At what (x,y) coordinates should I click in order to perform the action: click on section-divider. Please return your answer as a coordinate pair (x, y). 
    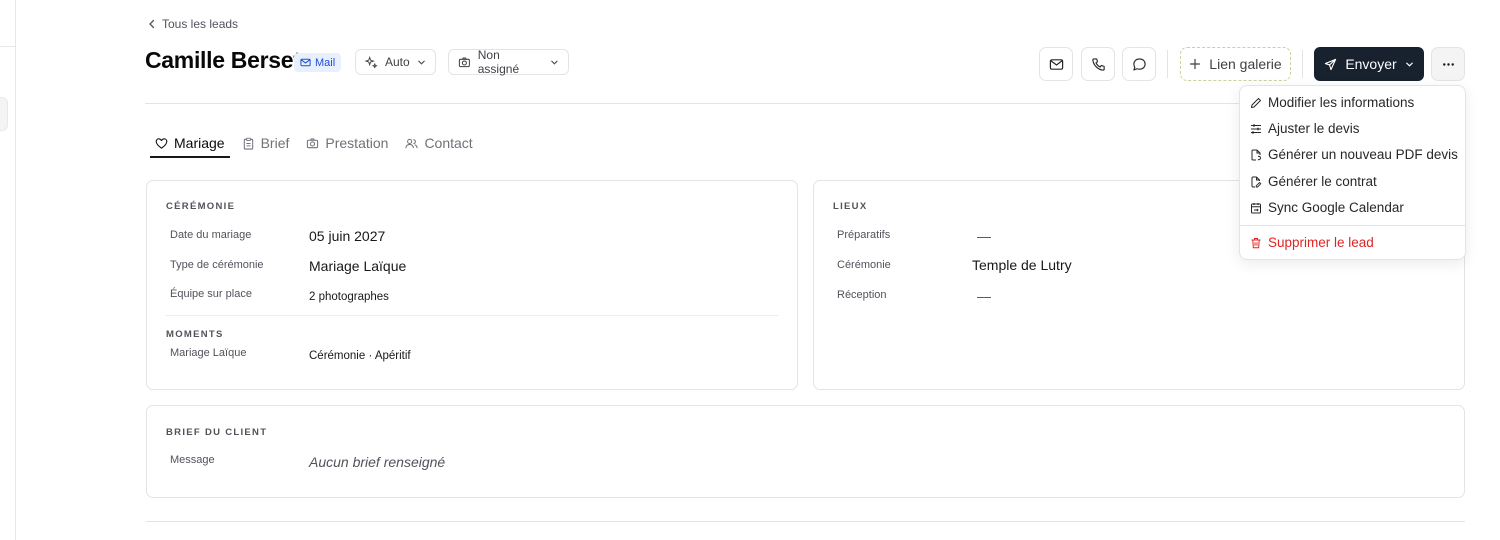
    Looking at the image, I should click on (472, 315).